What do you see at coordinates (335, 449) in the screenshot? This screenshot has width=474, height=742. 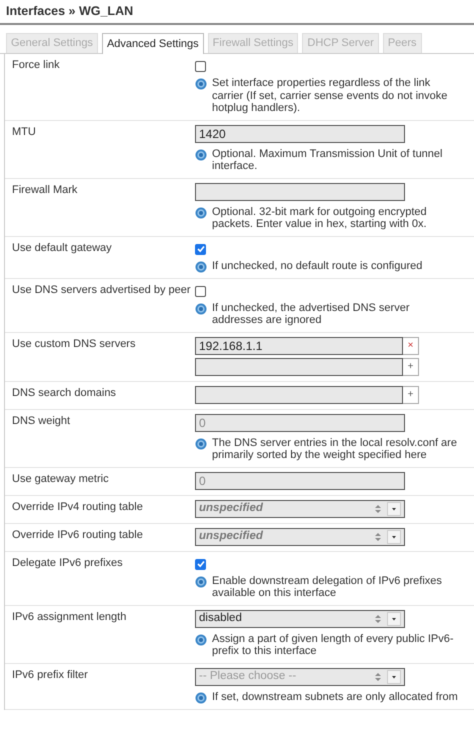 I see `help-text: The DNS server entries in the local resolv.conf are primarily sorted by the weight specified here` at bounding box center [335, 449].